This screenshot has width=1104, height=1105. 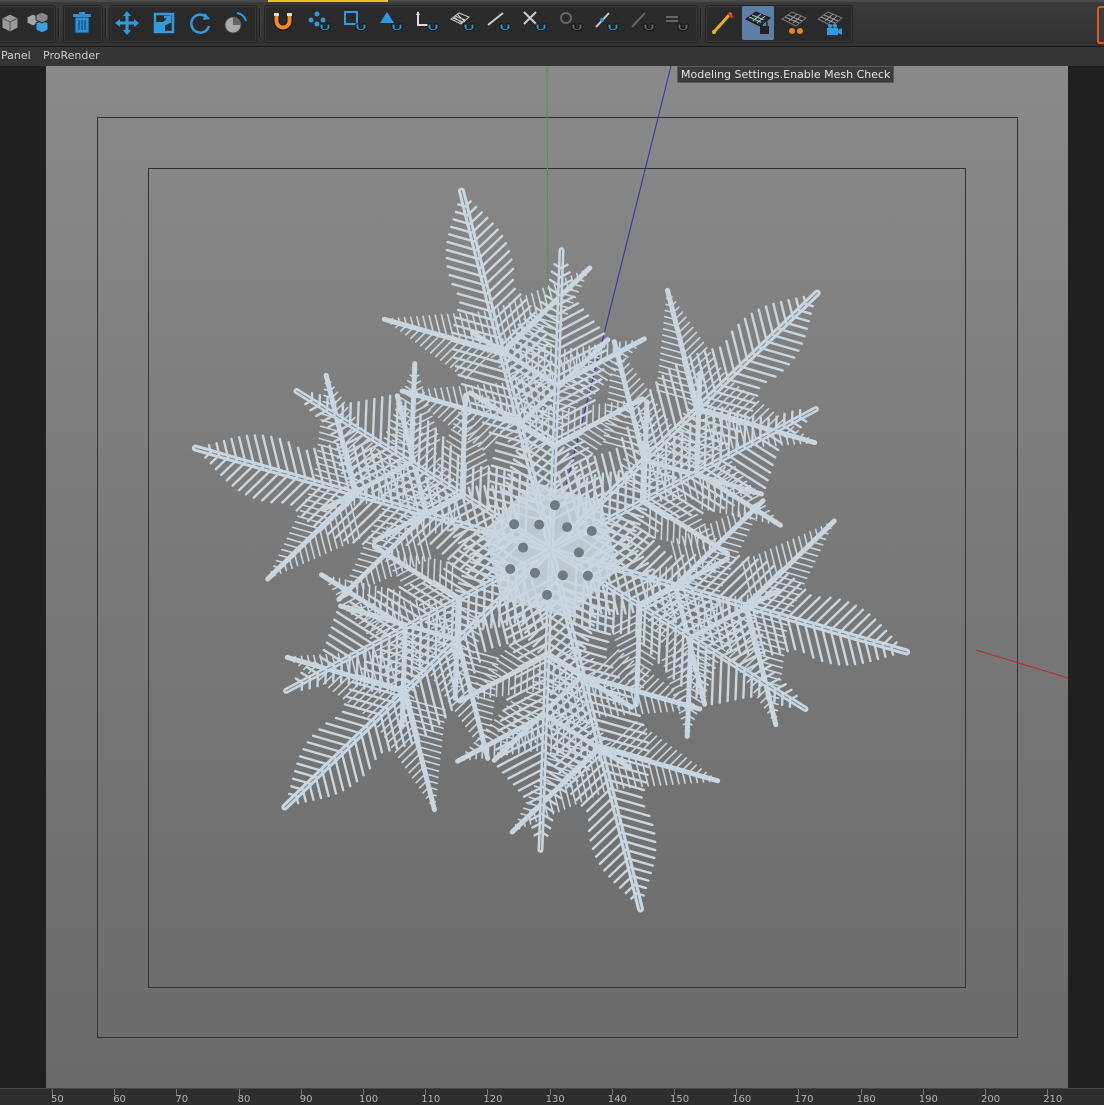 I want to click on tooltip: Modeling Settings.Enable Mesh Check, so click(x=785, y=74).